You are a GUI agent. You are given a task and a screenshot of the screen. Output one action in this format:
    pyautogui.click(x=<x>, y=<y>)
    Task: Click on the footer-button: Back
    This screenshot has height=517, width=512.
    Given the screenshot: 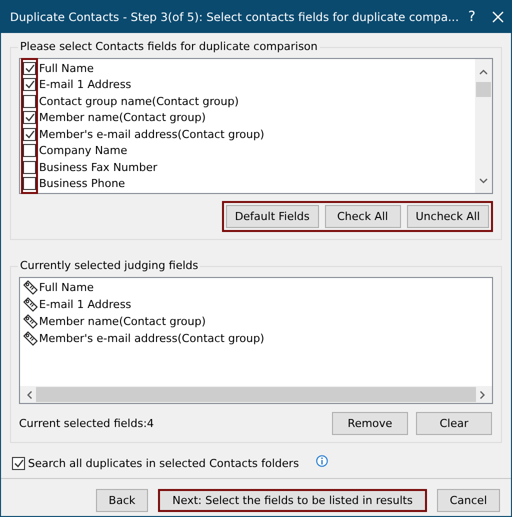 What is the action you would take?
    pyautogui.click(x=122, y=500)
    